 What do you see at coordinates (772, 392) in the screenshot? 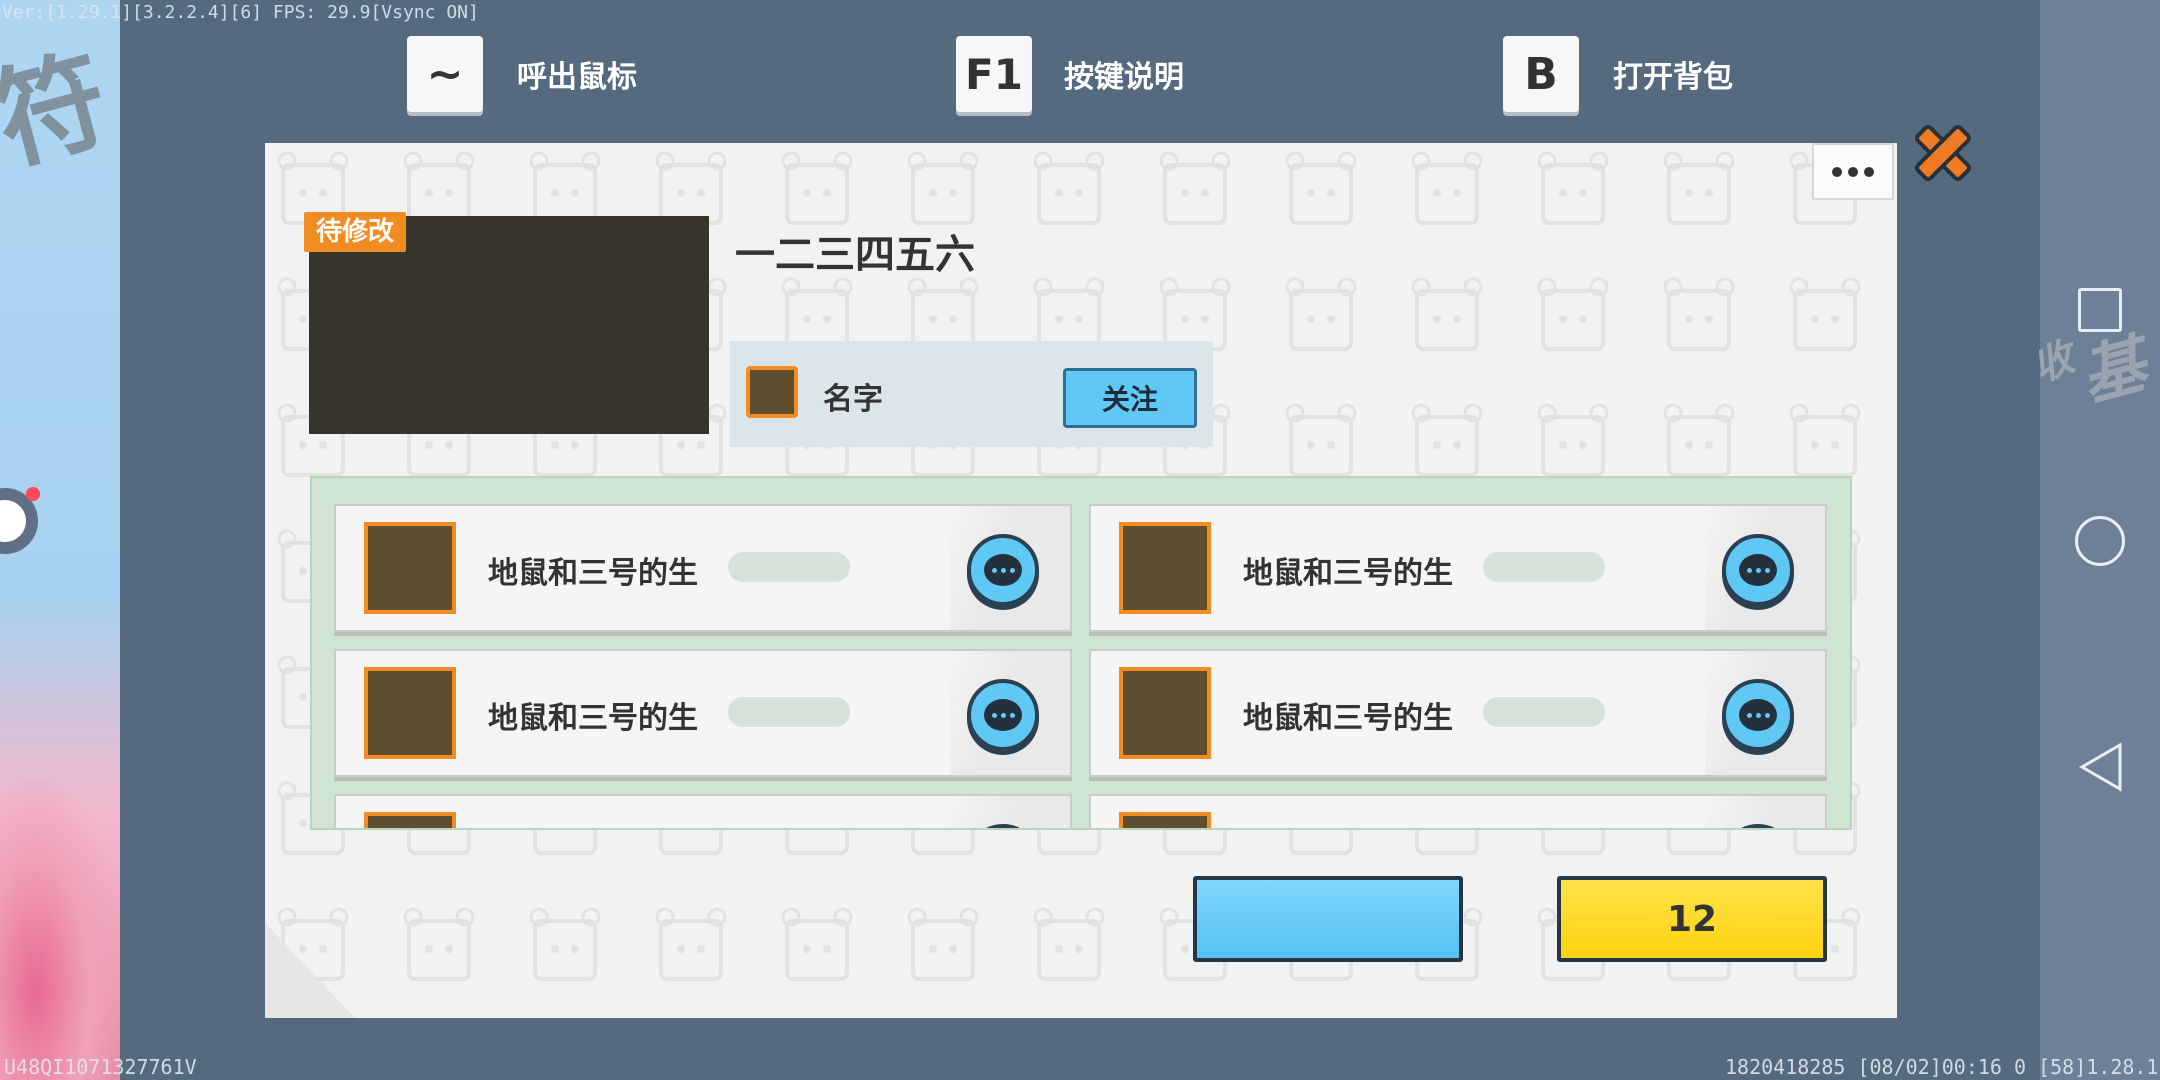
I see `avatar` at bounding box center [772, 392].